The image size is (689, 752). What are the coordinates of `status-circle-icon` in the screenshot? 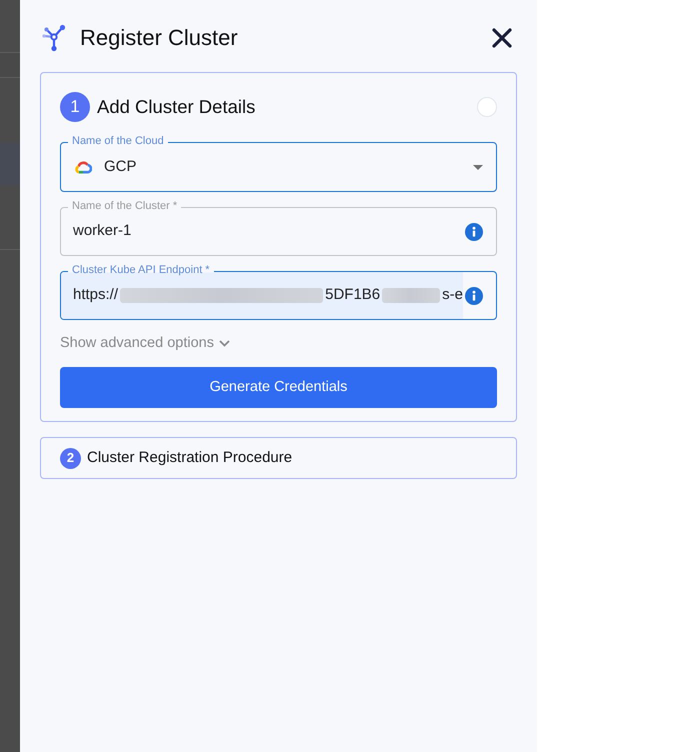 It's located at (487, 107).